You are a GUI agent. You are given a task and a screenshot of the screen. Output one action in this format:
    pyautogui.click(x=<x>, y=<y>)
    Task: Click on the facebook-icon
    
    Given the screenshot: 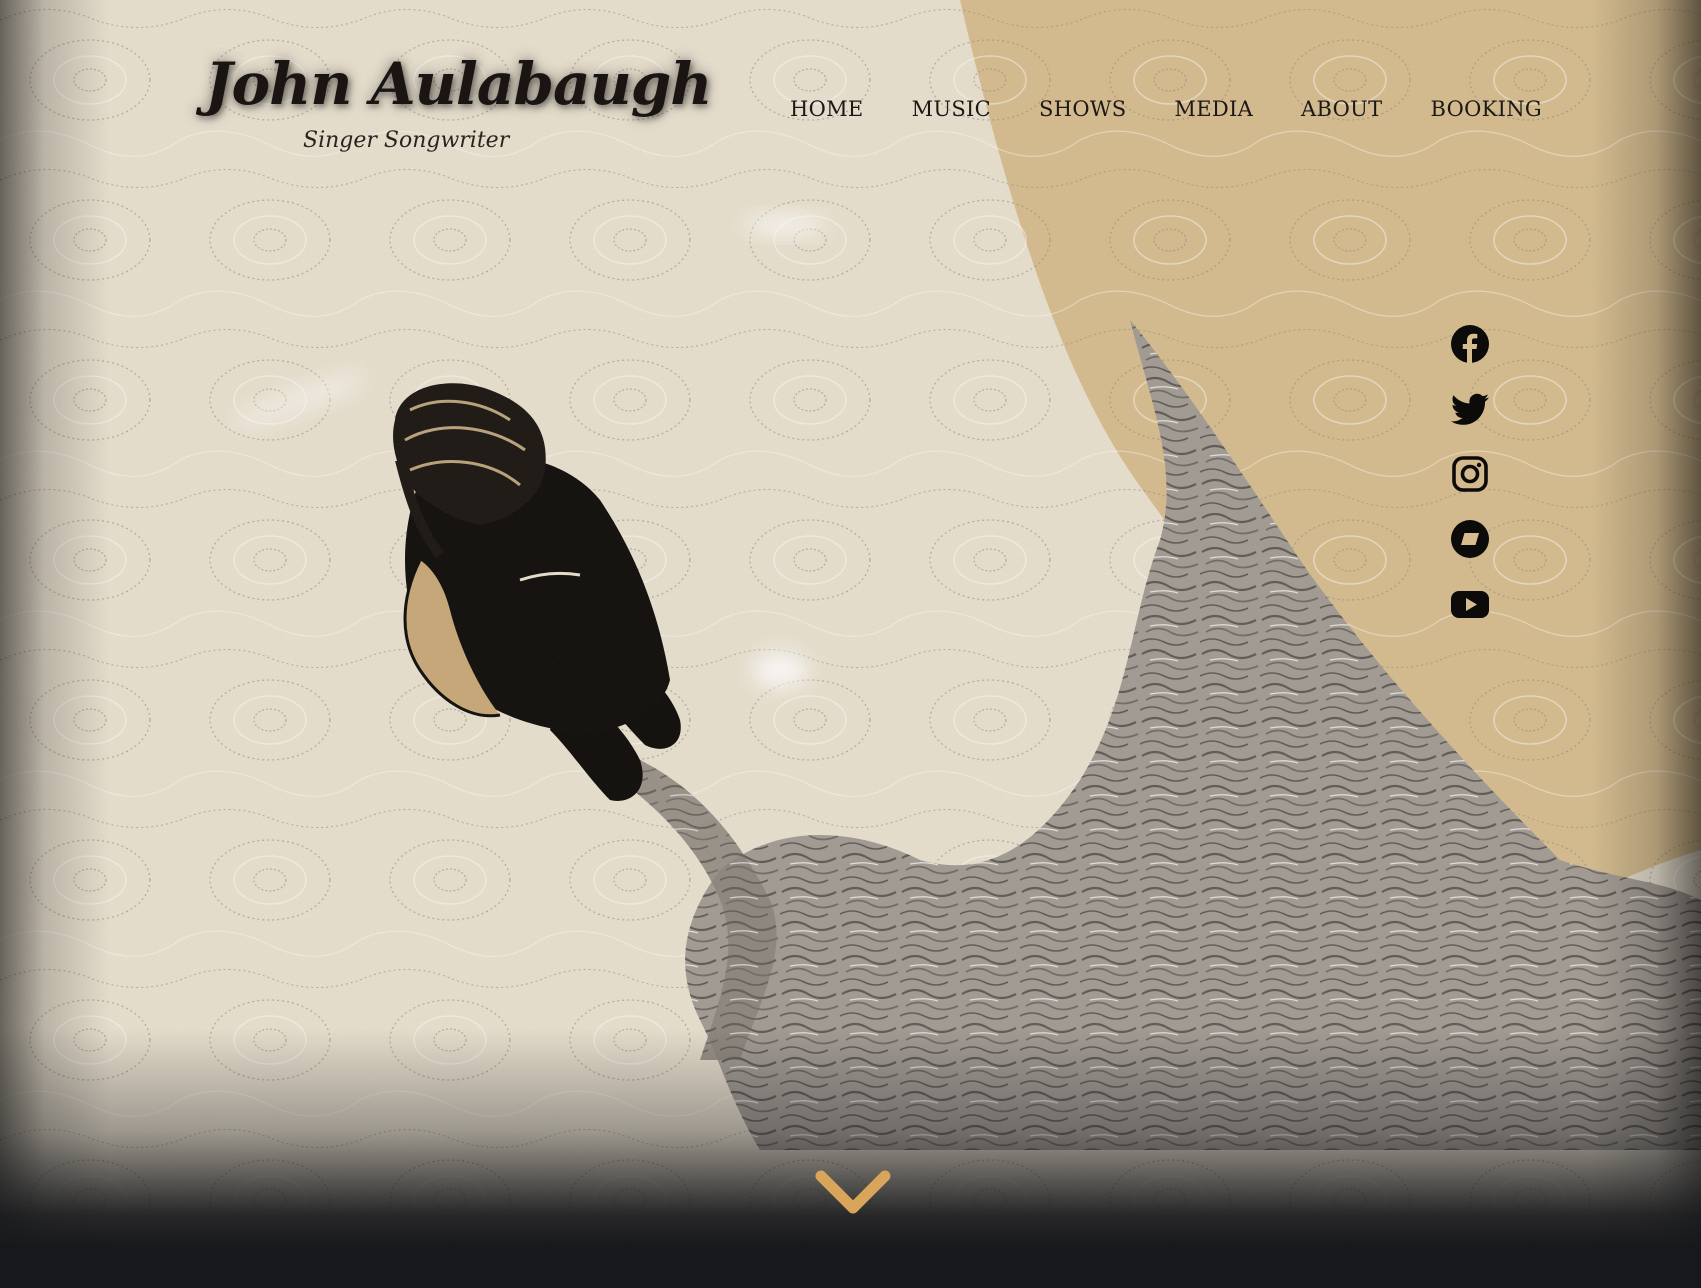 What is the action you would take?
    pyautogui.click(x=1470, y=344)
    